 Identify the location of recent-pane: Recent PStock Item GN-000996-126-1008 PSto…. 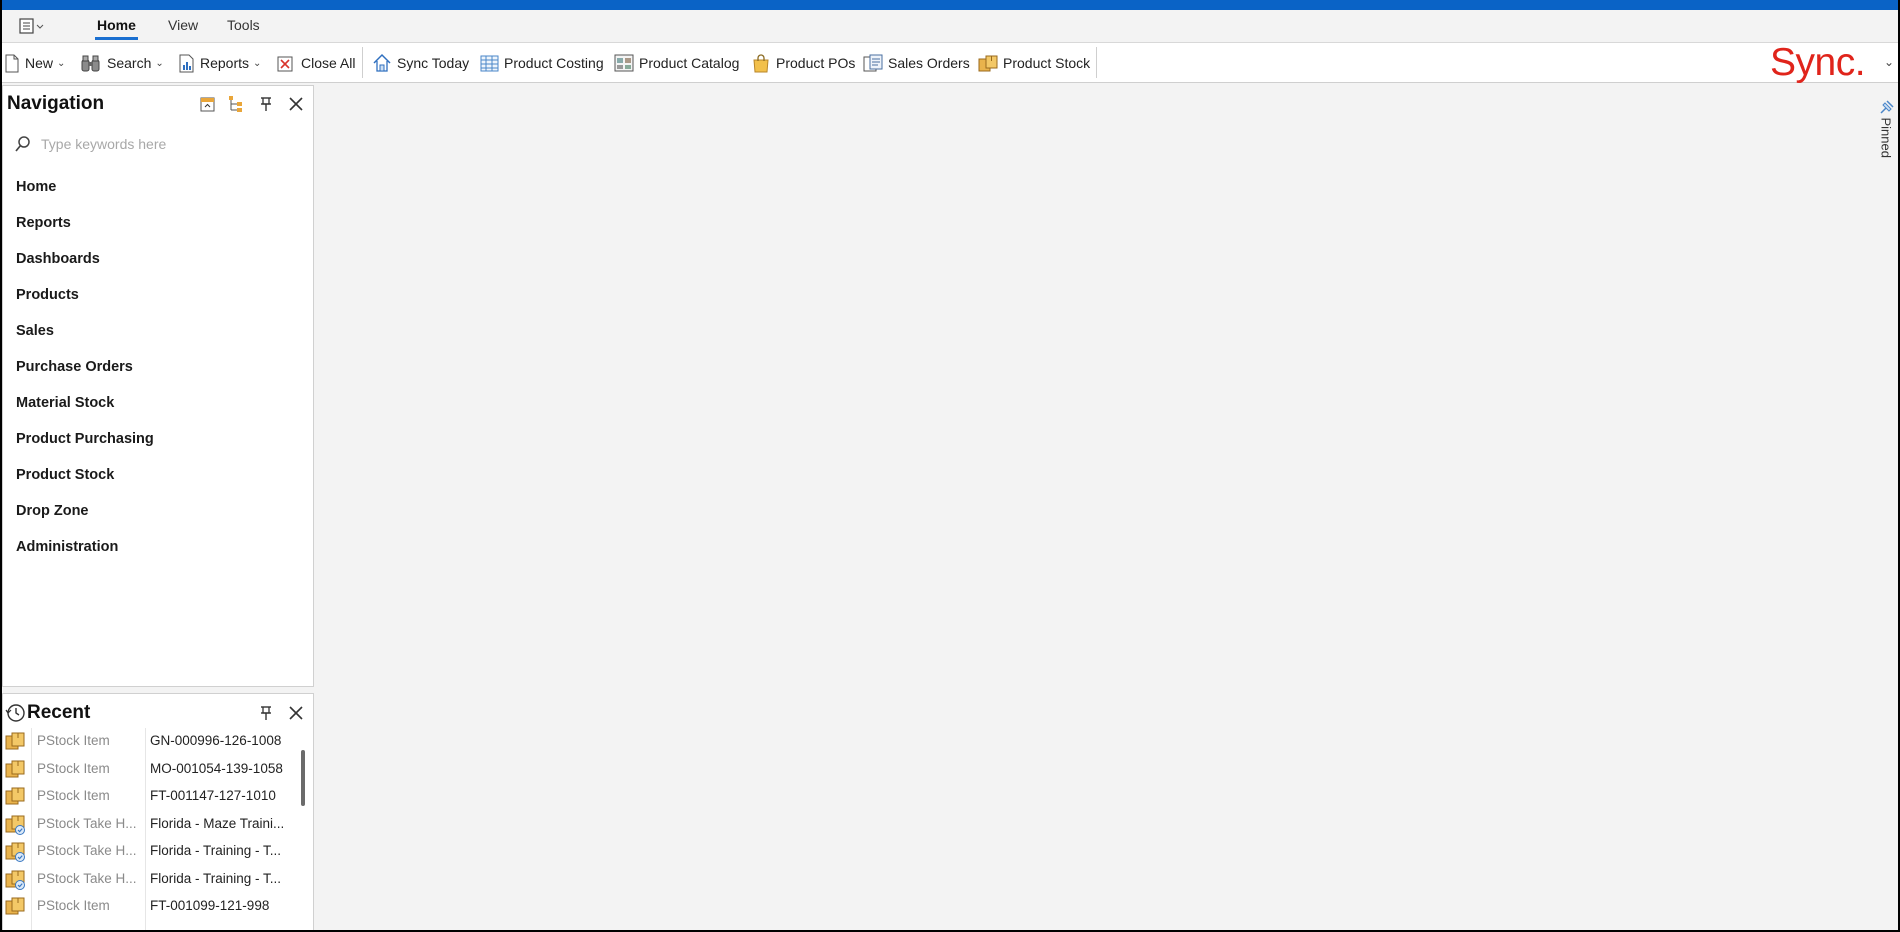
(158, 811).